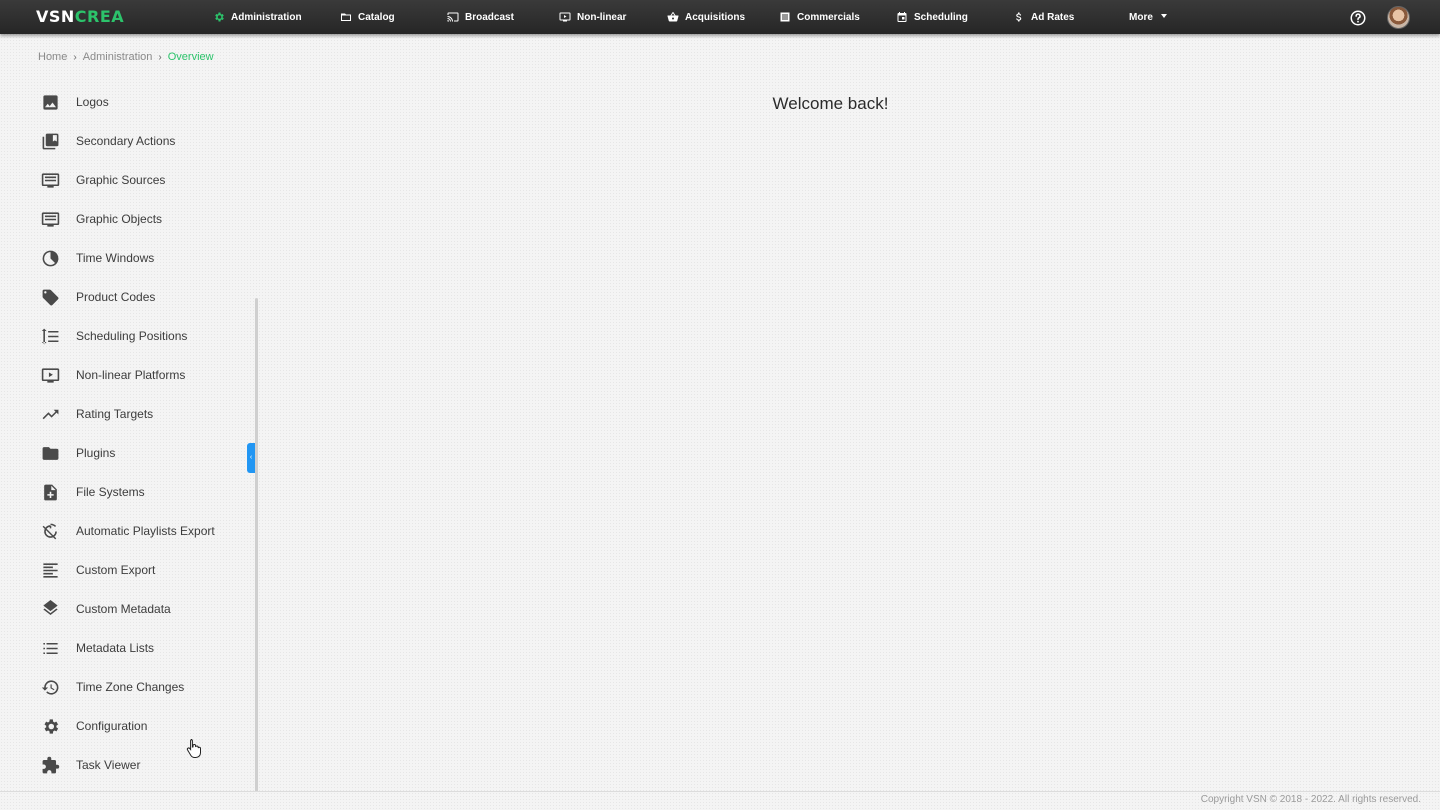 The image size is (1440, 810). I want to click on sidebar-collapse-handle: ‹, so click(251, 458).